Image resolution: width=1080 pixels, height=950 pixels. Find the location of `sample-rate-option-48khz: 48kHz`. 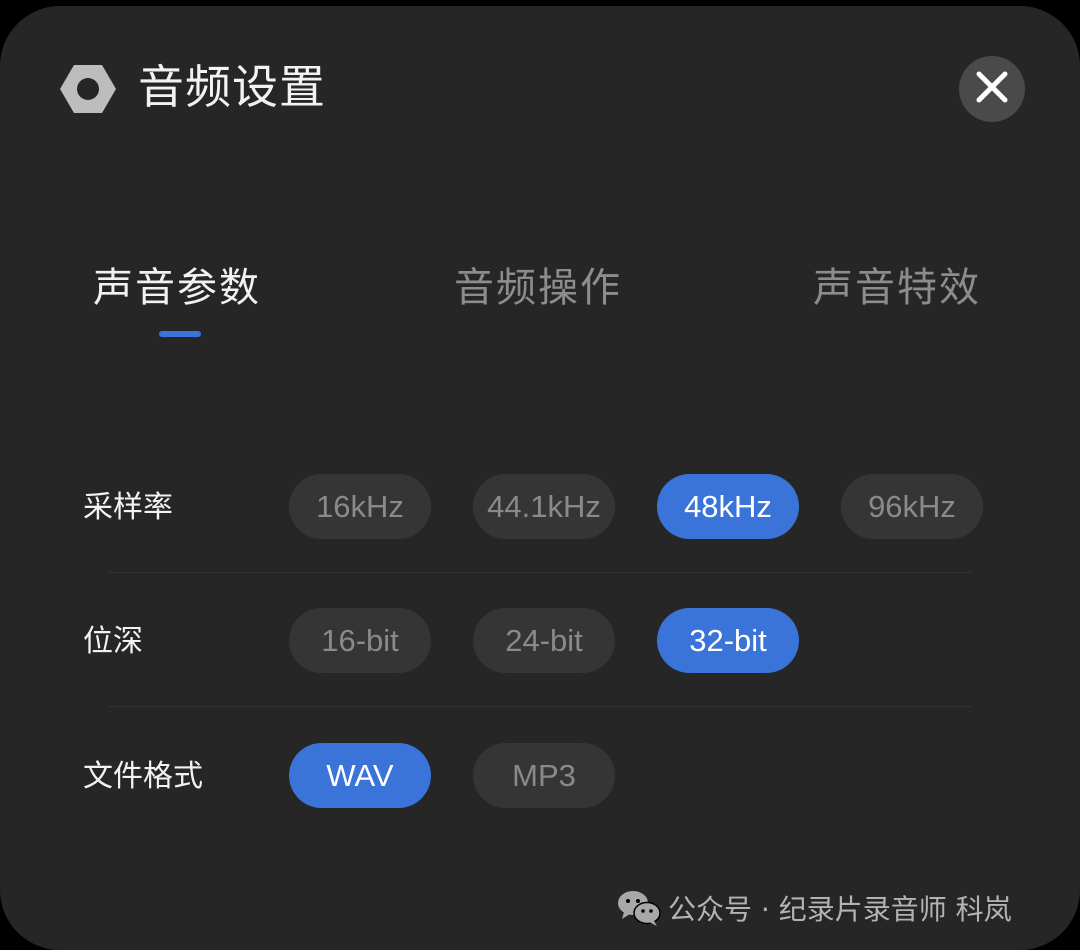

sample-rate-option-48khz: 48kHz is located at coordinates (728, 506).